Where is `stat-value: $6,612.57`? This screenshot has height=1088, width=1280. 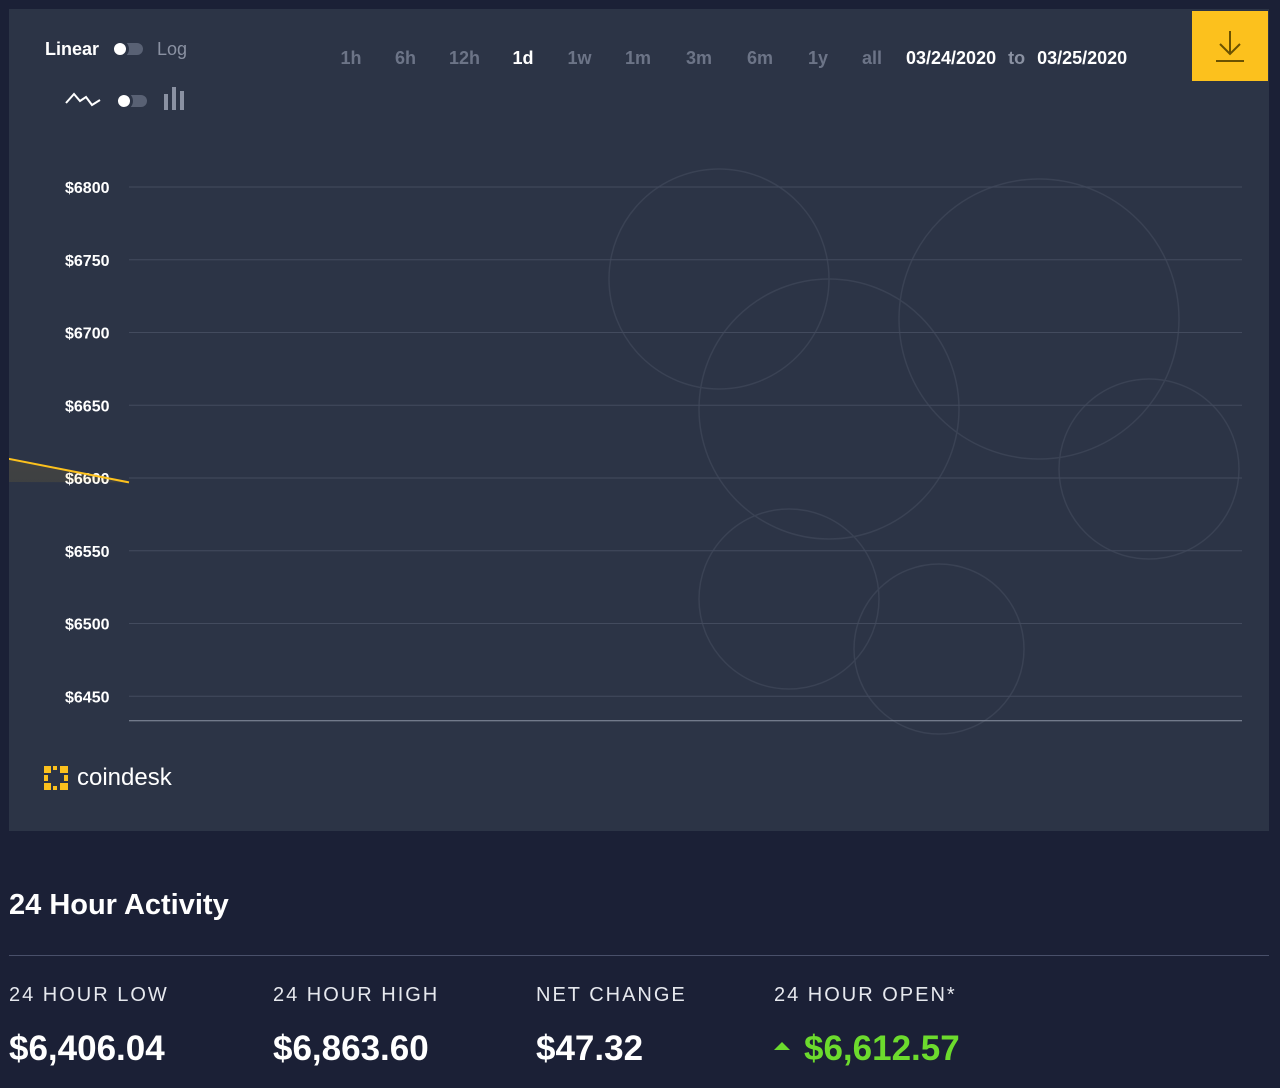 stat-value: $6,612.57 is located at coordinates (867, 1049).